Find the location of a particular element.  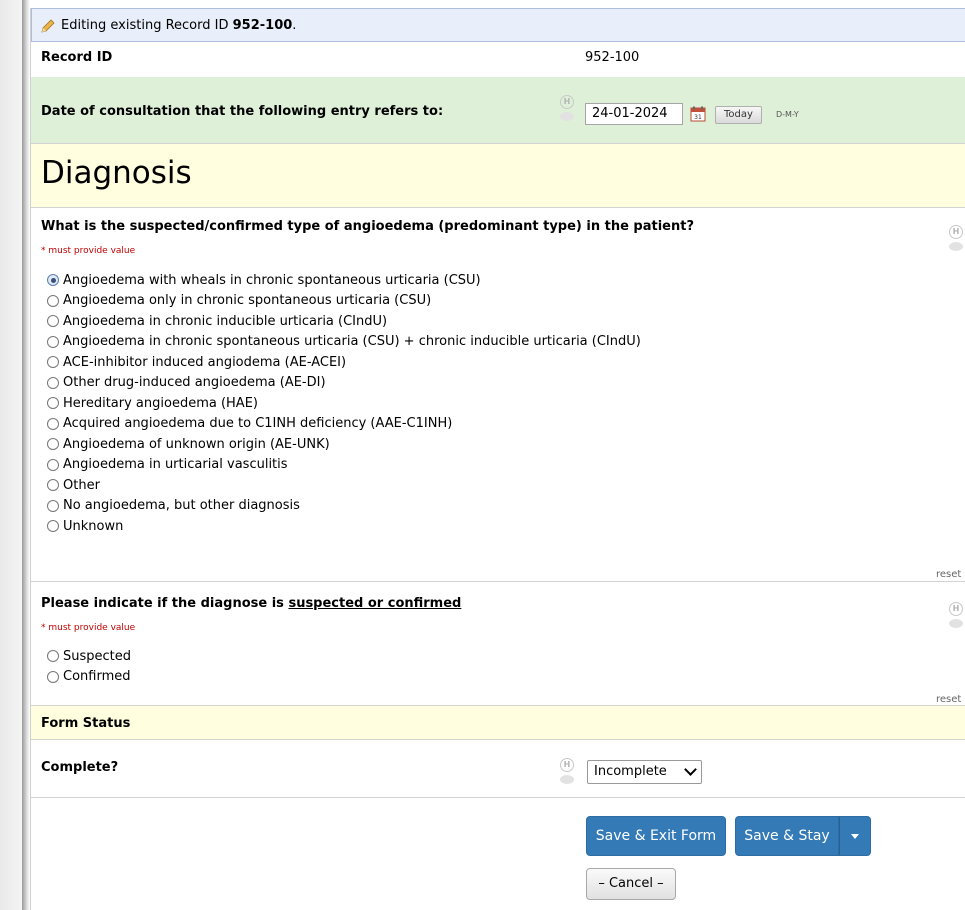

record-id-value: 952-100 is located at coordinates (612, 57).